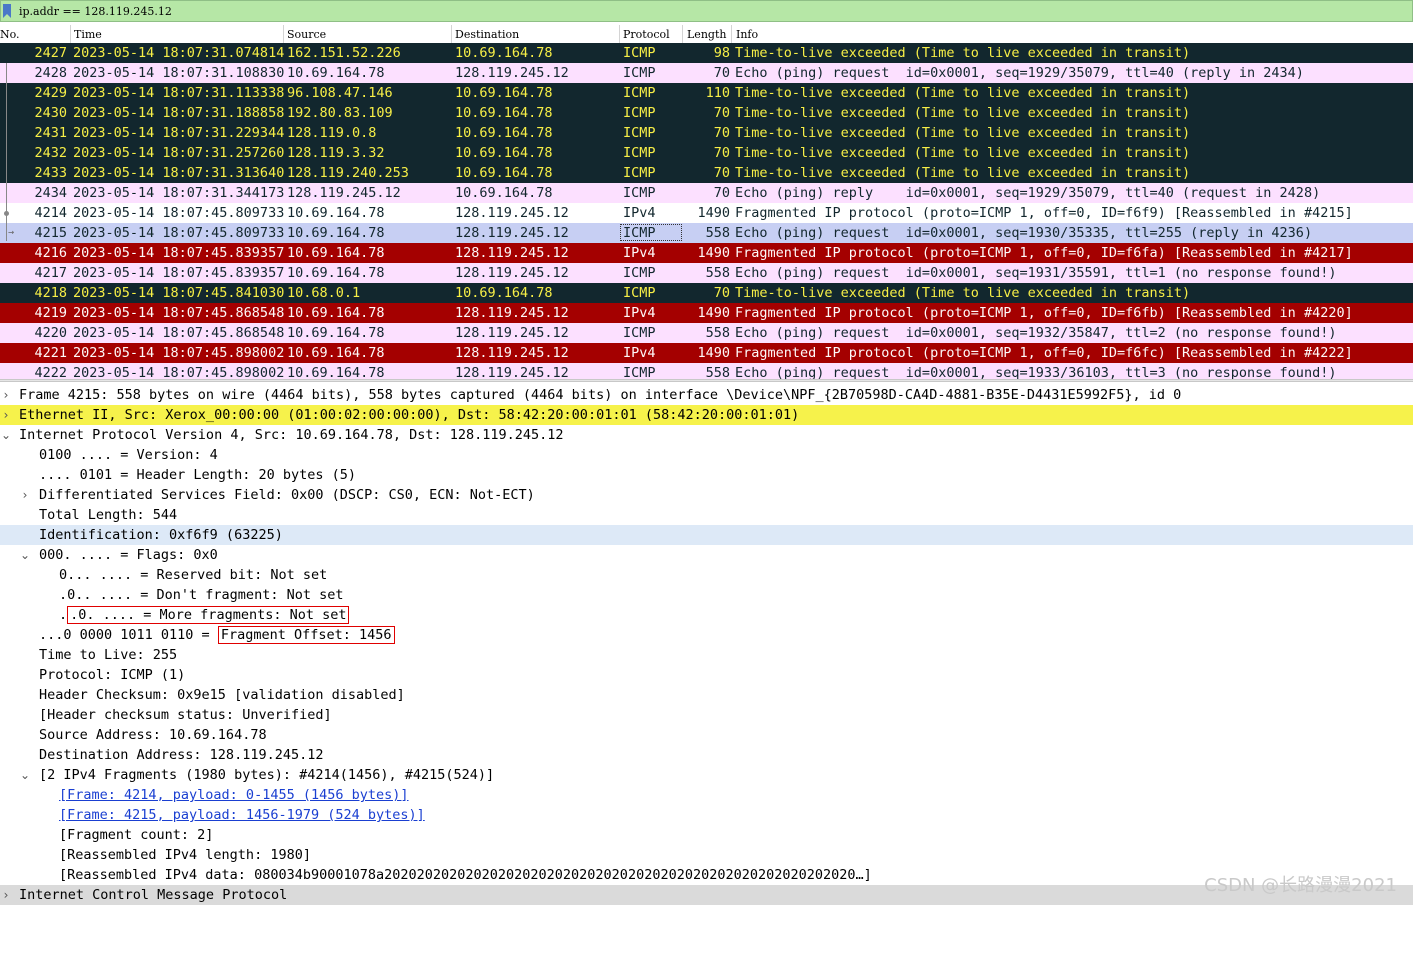  What do you see at coordinates (706, 515) in the screenshot?
I see `tree-item-total-length: Total Length: 544` at bounding box center [706, 515].